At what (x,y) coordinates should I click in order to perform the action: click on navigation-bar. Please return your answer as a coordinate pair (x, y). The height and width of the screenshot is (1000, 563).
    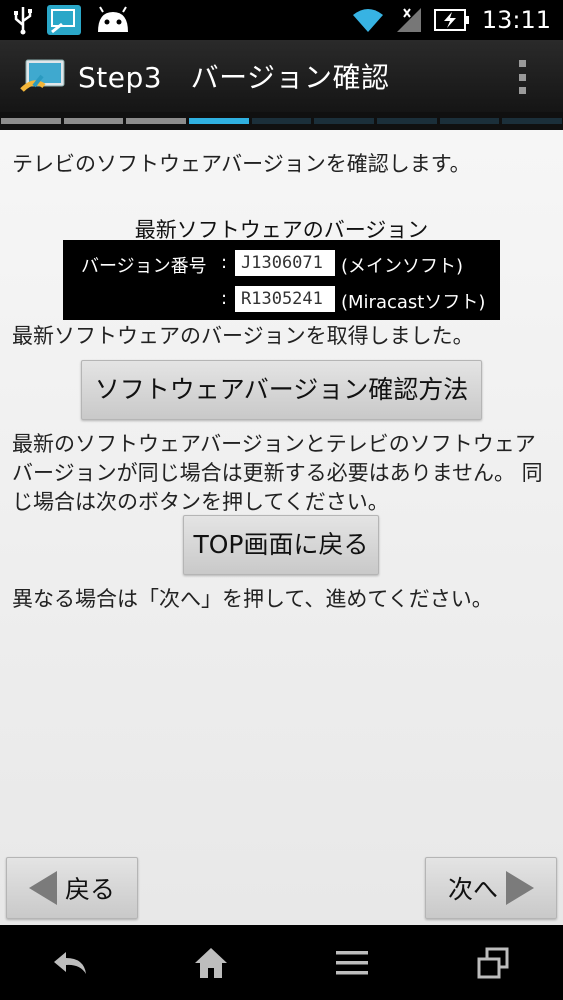
    Looking at the image, I should click on (281, 962).